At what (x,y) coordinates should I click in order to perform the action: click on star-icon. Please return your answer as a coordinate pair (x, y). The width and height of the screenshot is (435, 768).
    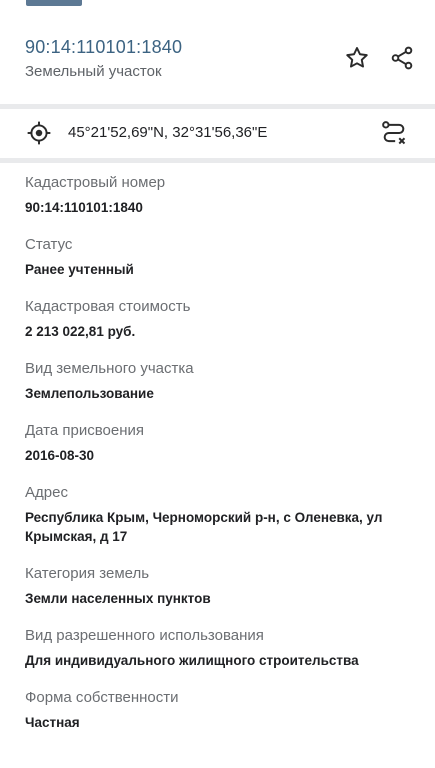
    Looking at the image, I should click on (357, 57).